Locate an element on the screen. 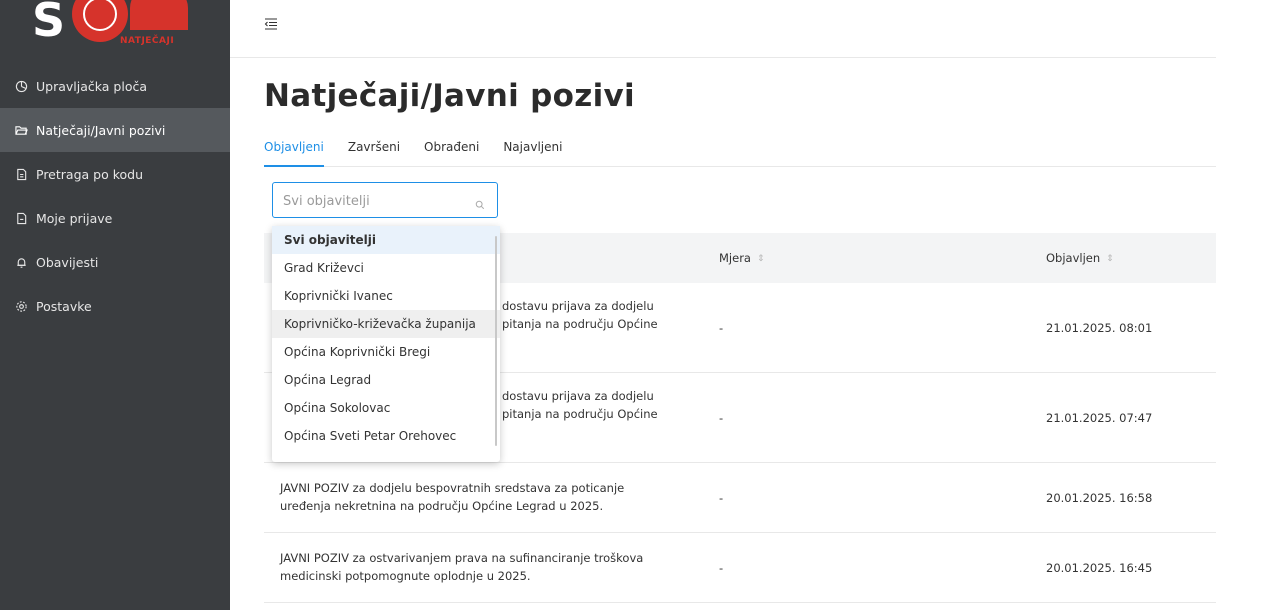 This screenshot has width=1272, height=610. column-header-label: Objavljen is located at coordinates (1073, 258).